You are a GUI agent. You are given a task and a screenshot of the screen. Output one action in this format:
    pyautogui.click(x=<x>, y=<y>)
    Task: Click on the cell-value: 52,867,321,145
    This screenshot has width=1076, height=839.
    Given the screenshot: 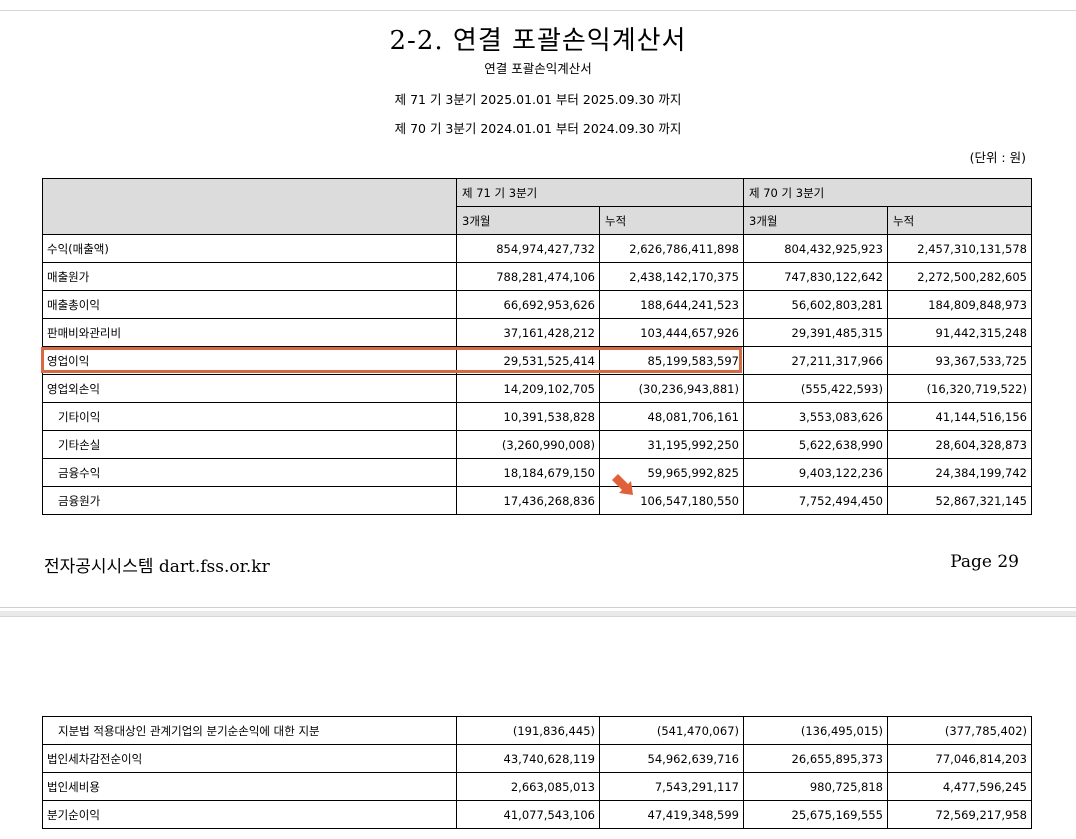 What is the action you would take?
    pyautogui.click(x=959, y=500)
    